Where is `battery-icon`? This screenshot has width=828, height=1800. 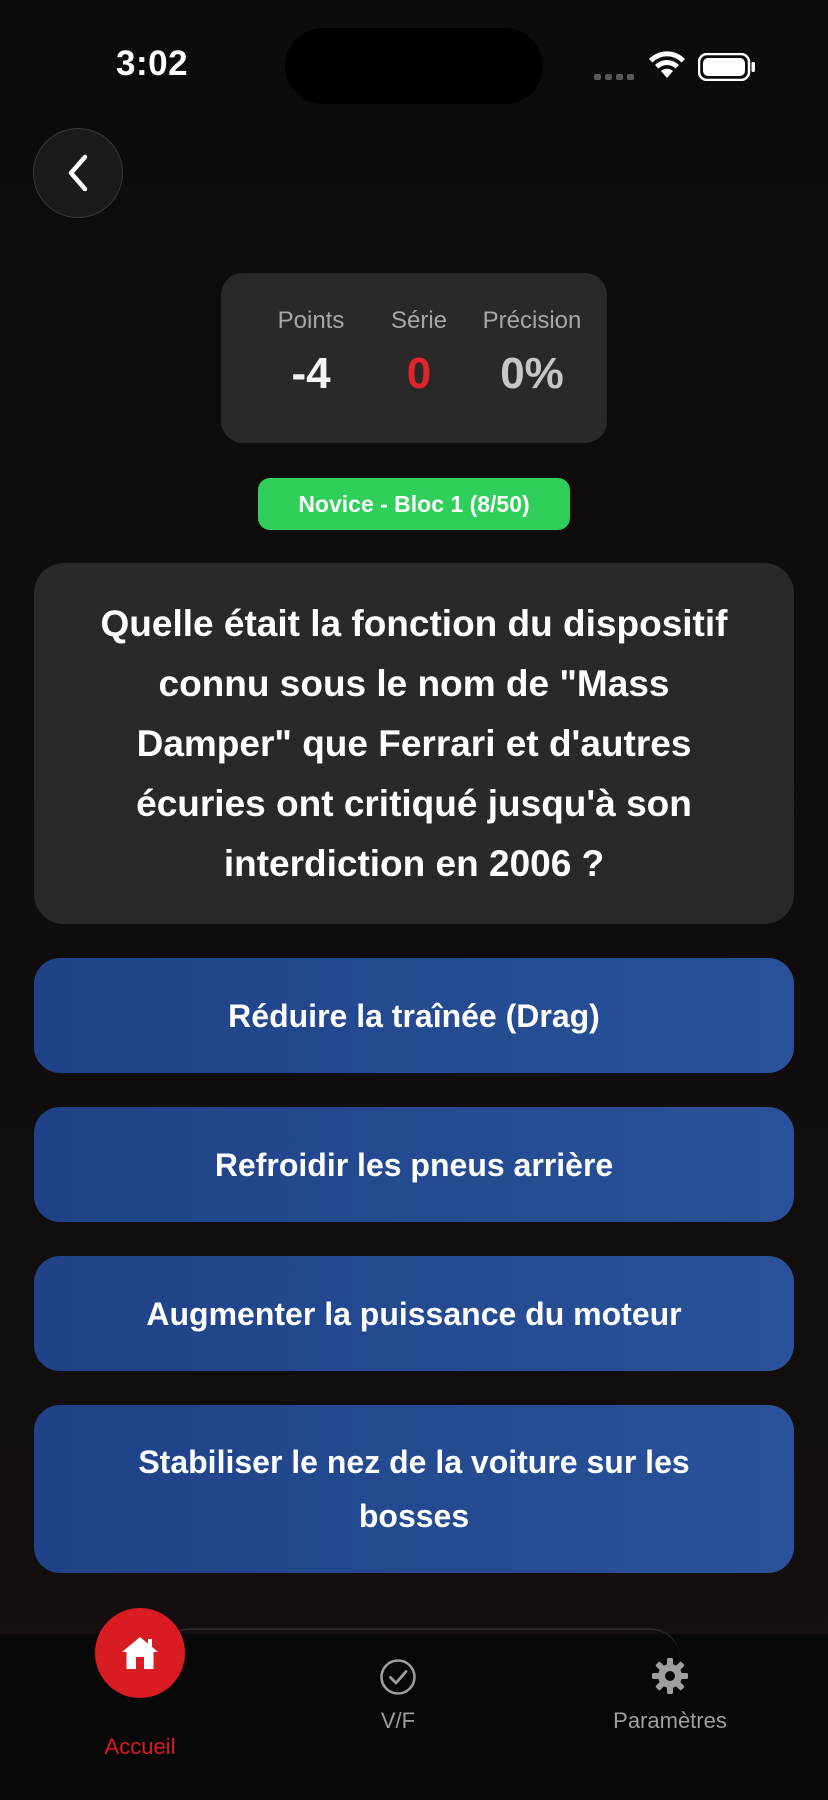 battery-icon is located at coordinates (726, 67).